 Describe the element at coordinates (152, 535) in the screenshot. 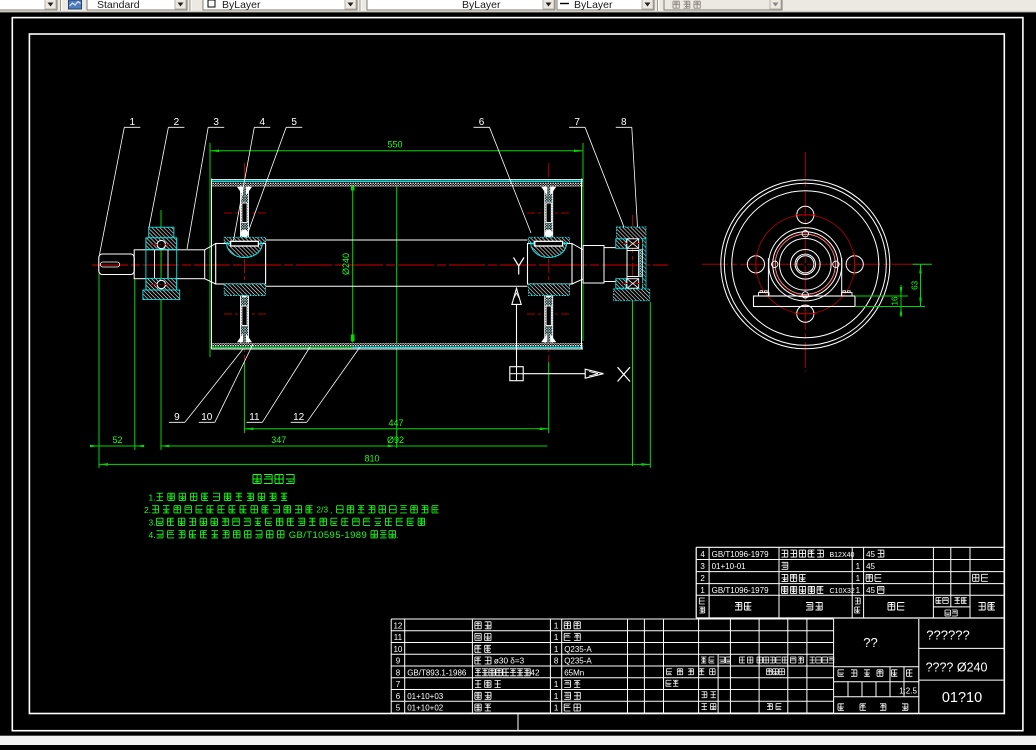

I see `svg-text: 4.` at that location.